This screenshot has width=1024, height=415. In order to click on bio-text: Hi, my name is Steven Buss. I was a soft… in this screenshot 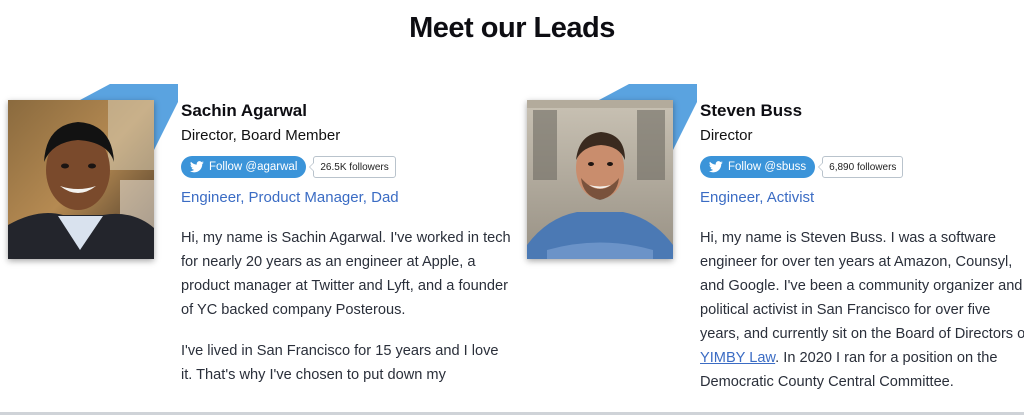, I will do `click(862, 286)`.